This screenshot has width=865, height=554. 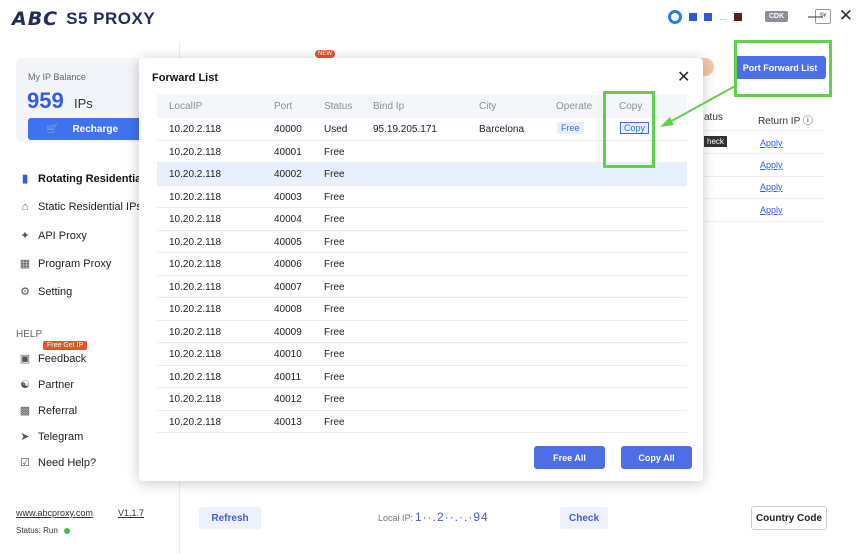 I want to click on table-row: 10.20.2.118 40011 Free, so click(x=422, y=377).